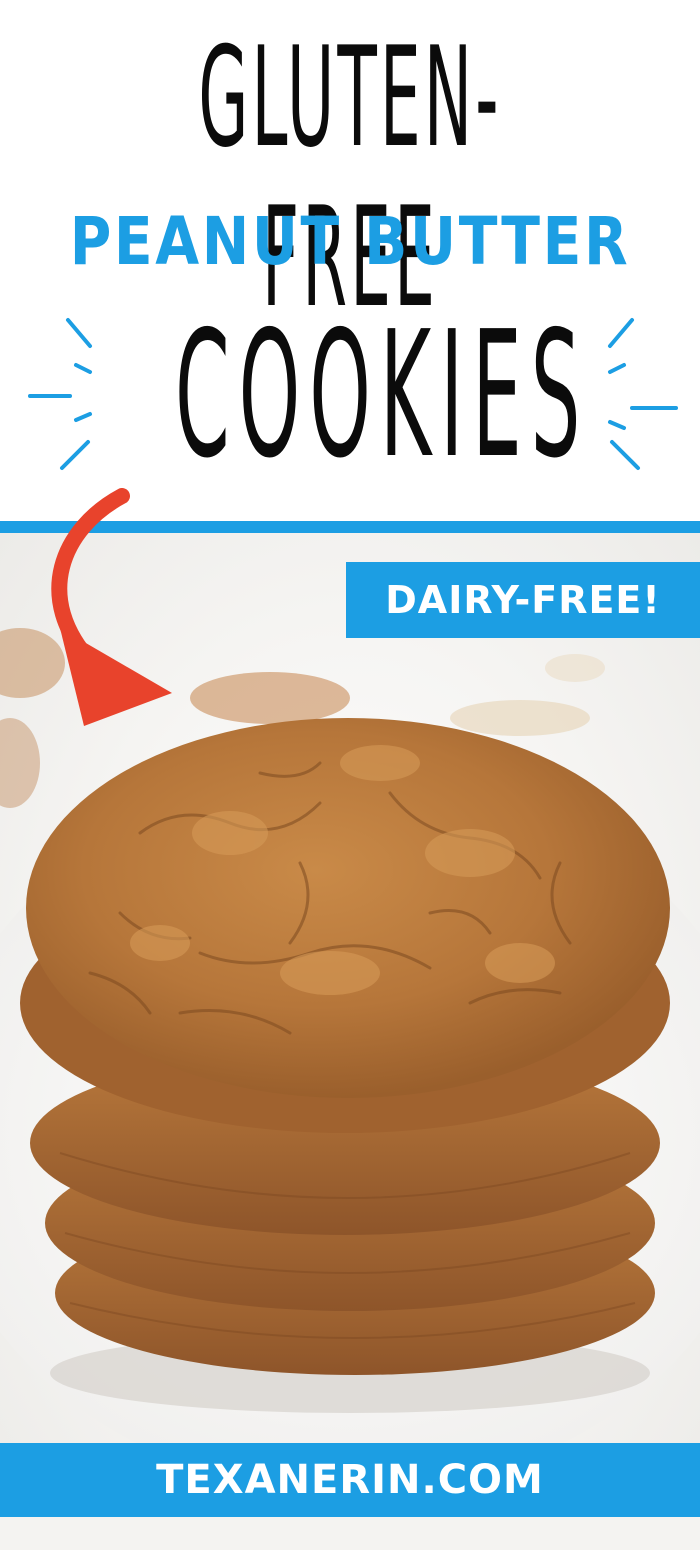 The width and height of the screenshot is (700, 1550). What do you see at coordinates (350, 177) in the screenshot?
I see `title-gluten-free: GLUTEN-FREE` at bounding box center [350, 177].